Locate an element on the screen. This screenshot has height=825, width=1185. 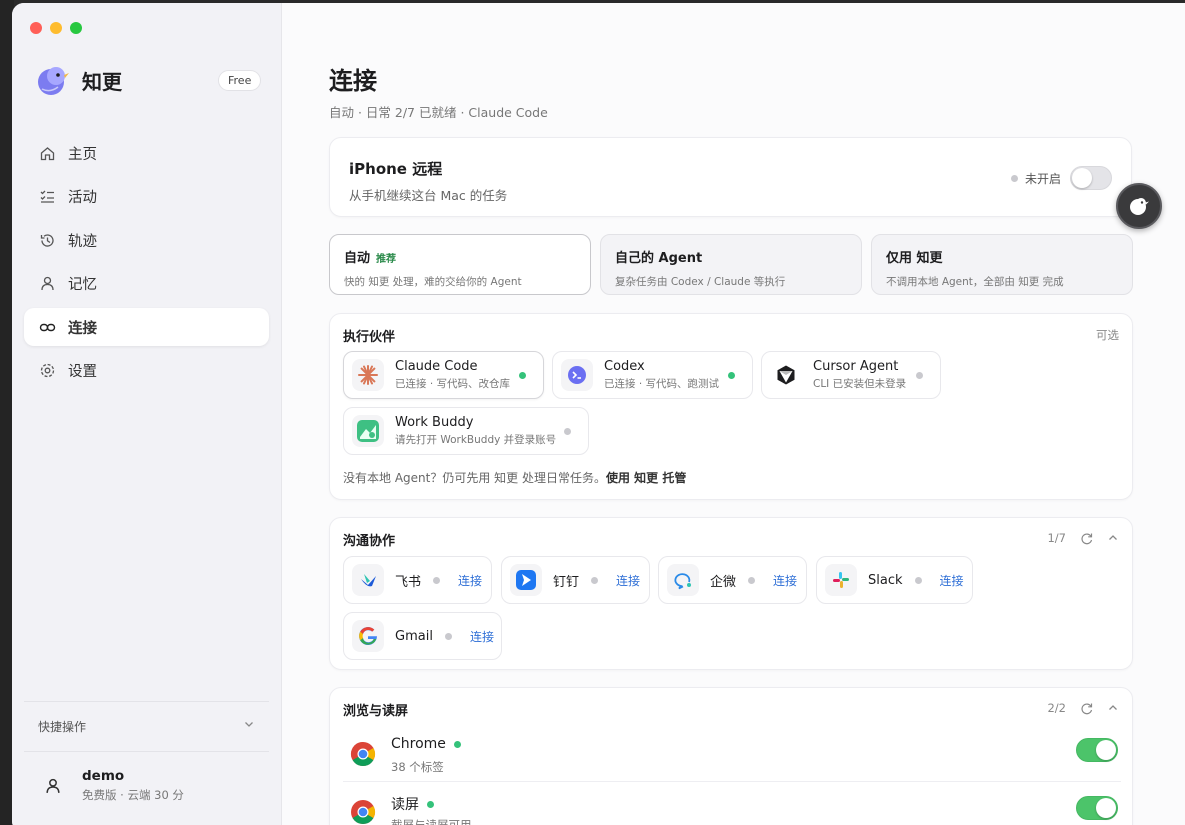
screen-reader-toggle is located at coordinates (1097, 808).